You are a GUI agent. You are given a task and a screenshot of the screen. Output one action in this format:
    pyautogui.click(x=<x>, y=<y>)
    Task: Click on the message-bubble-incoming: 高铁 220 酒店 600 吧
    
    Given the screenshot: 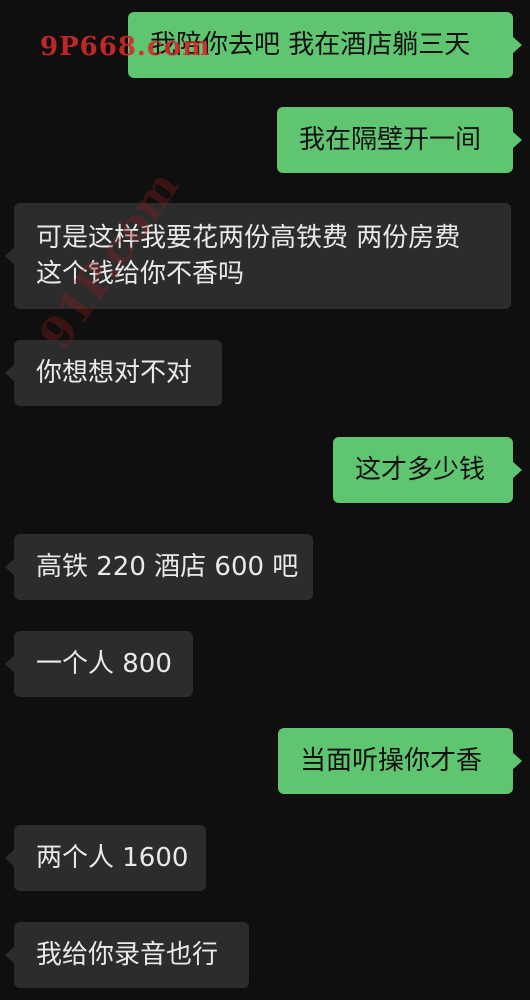 What is the action you would take?
    pyautogui.click(x=159, y=567)
    